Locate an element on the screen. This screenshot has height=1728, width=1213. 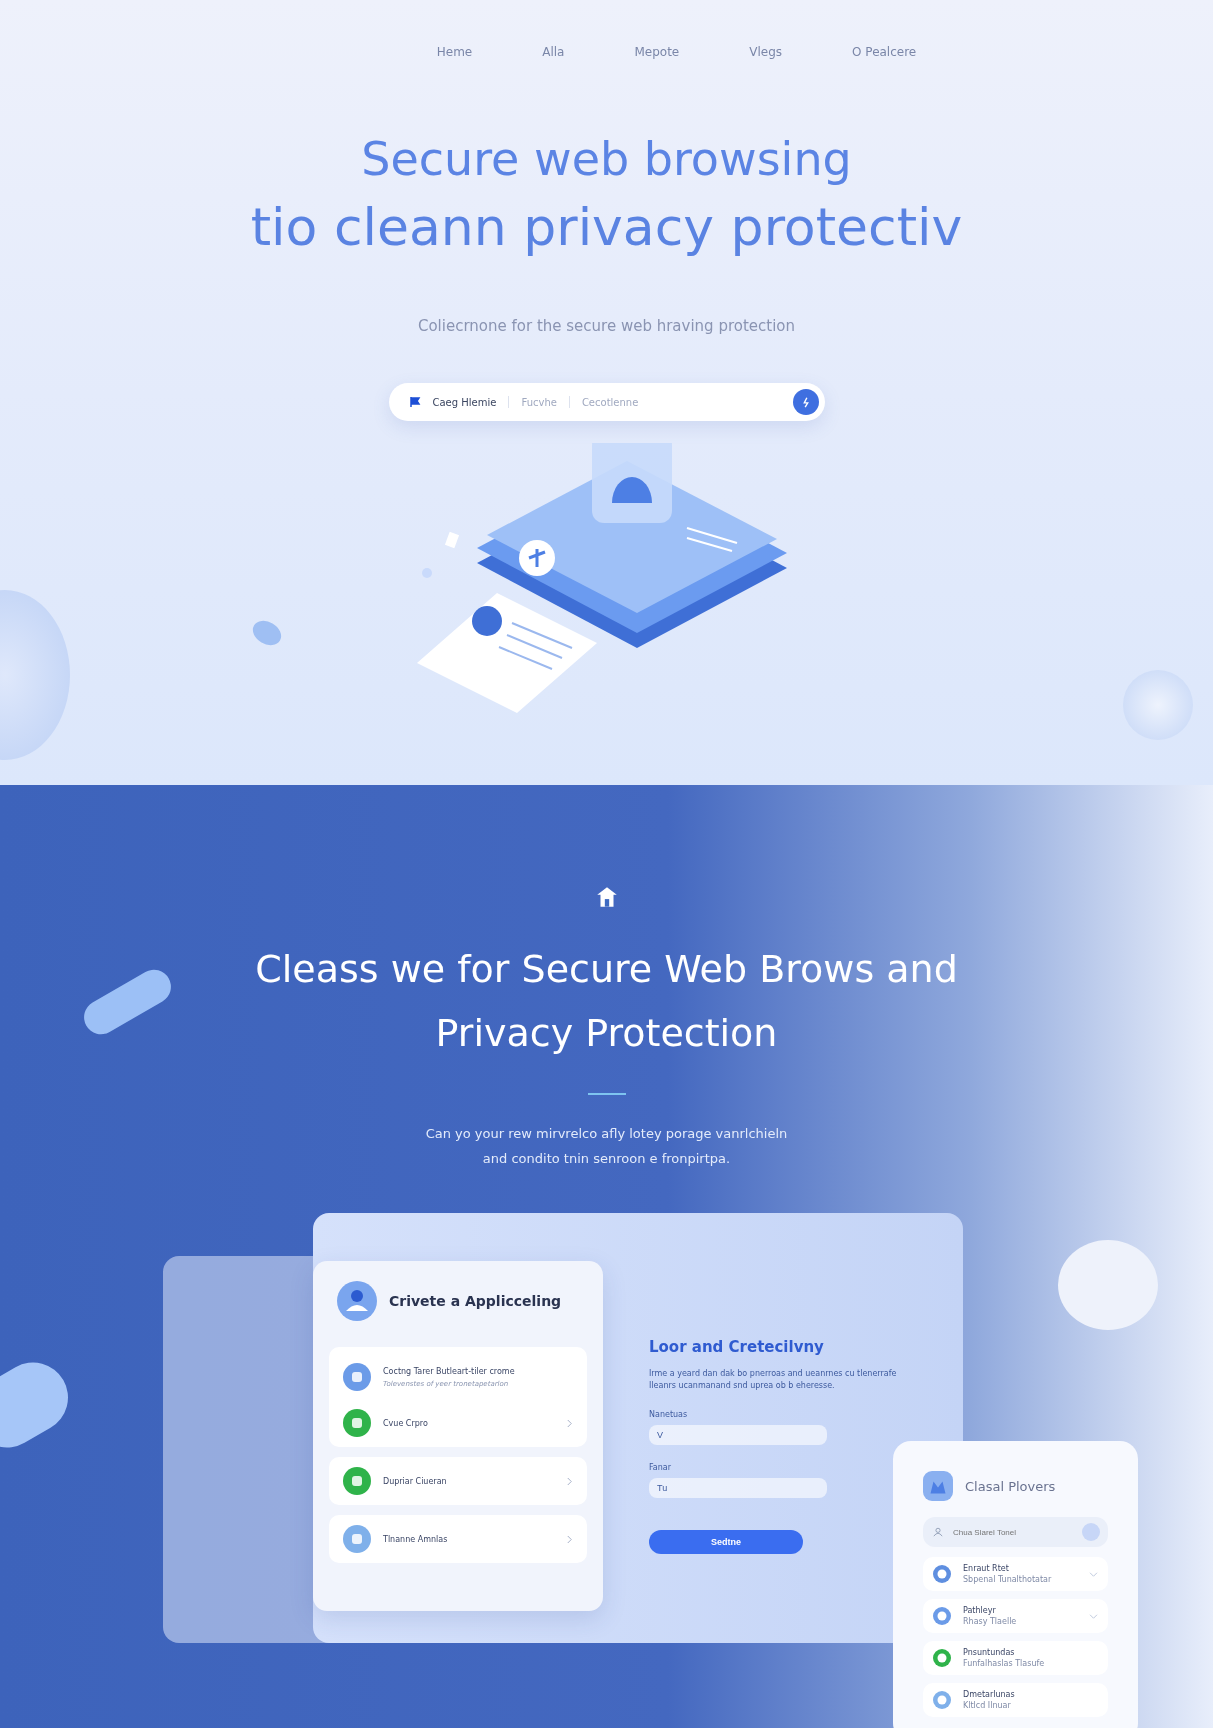
input-field: V is located at coordinates (738, 1435).